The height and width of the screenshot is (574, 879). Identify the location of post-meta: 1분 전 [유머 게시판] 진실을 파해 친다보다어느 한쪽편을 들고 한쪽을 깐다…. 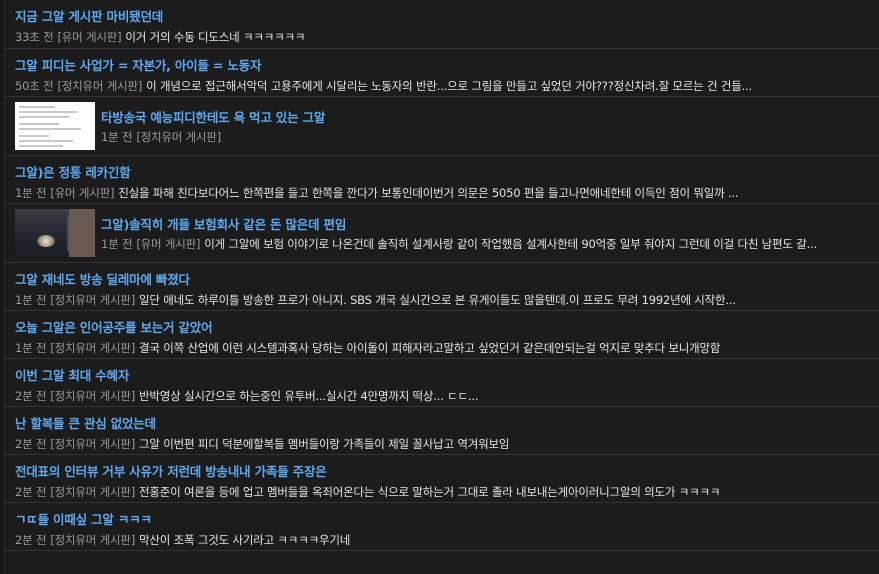
(440, 193).